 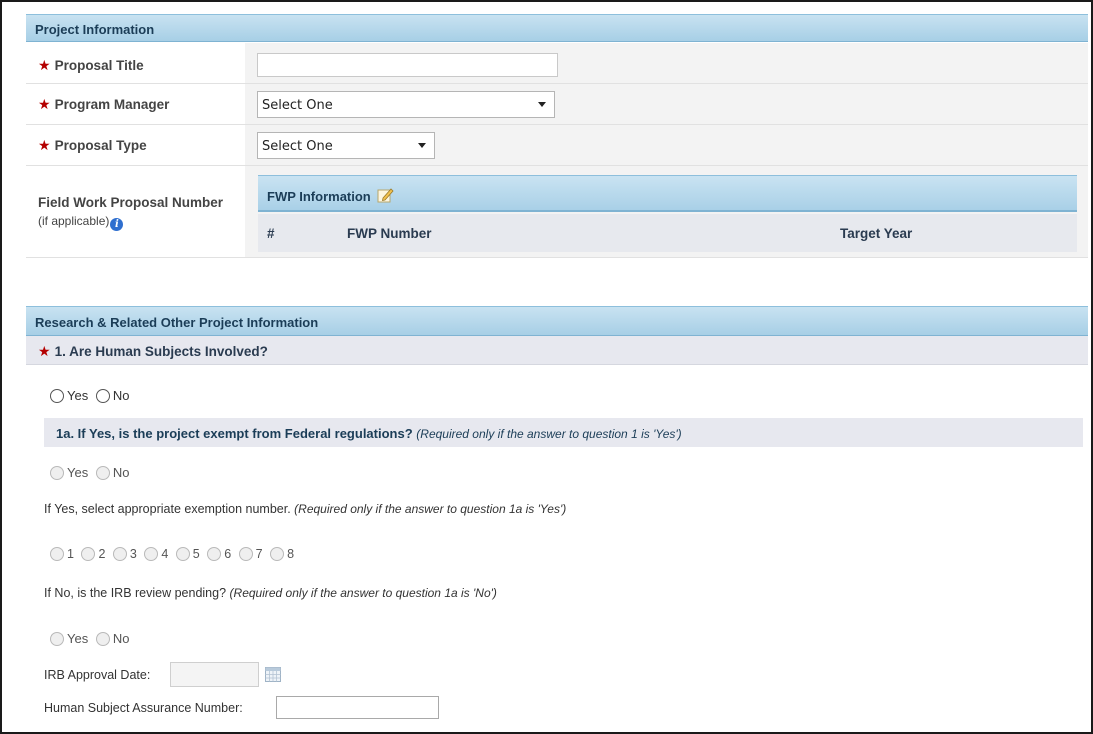 What do you see at coordinates (92, 145) in the screenshot?
I see `proposal-type-label: ★ Proposal Type` at bounding box center [92, 145].